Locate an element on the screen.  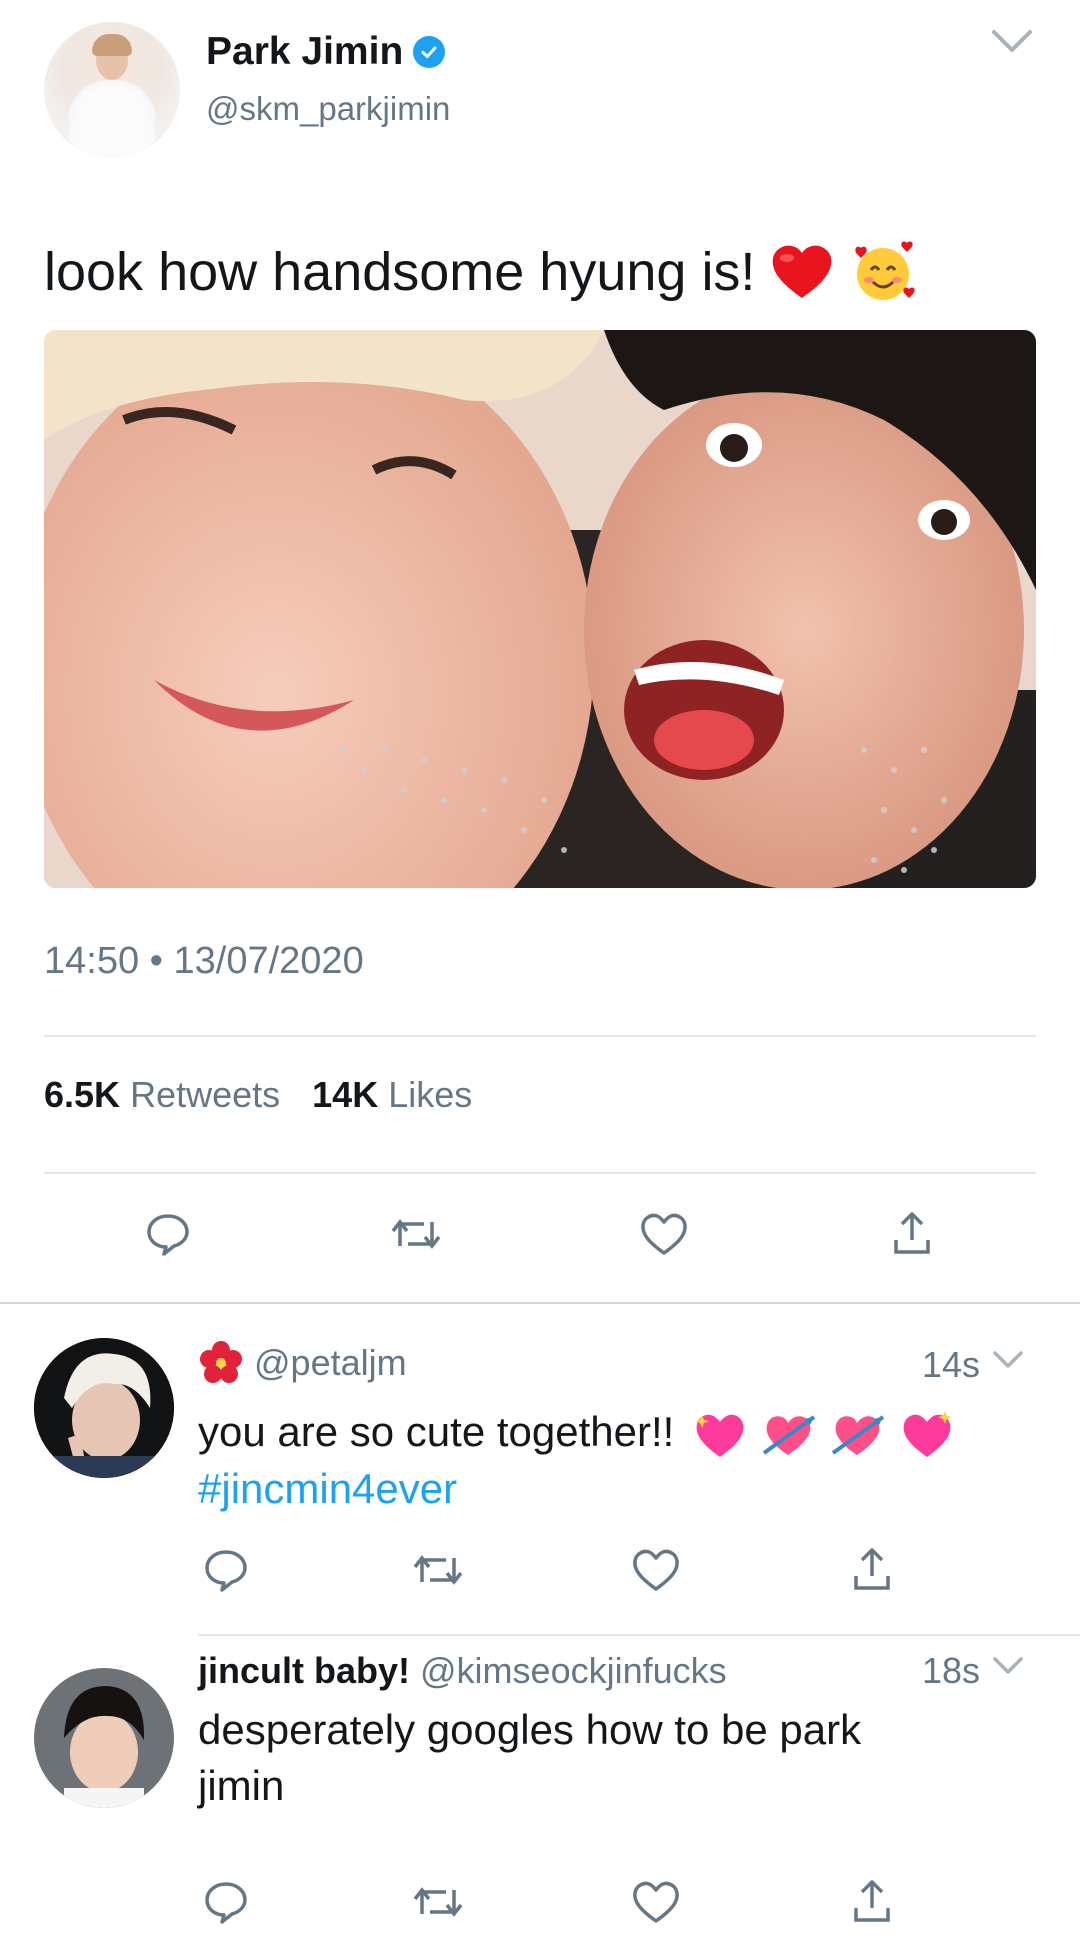
hibiscus-icon is located at coordinates (221, 1362).